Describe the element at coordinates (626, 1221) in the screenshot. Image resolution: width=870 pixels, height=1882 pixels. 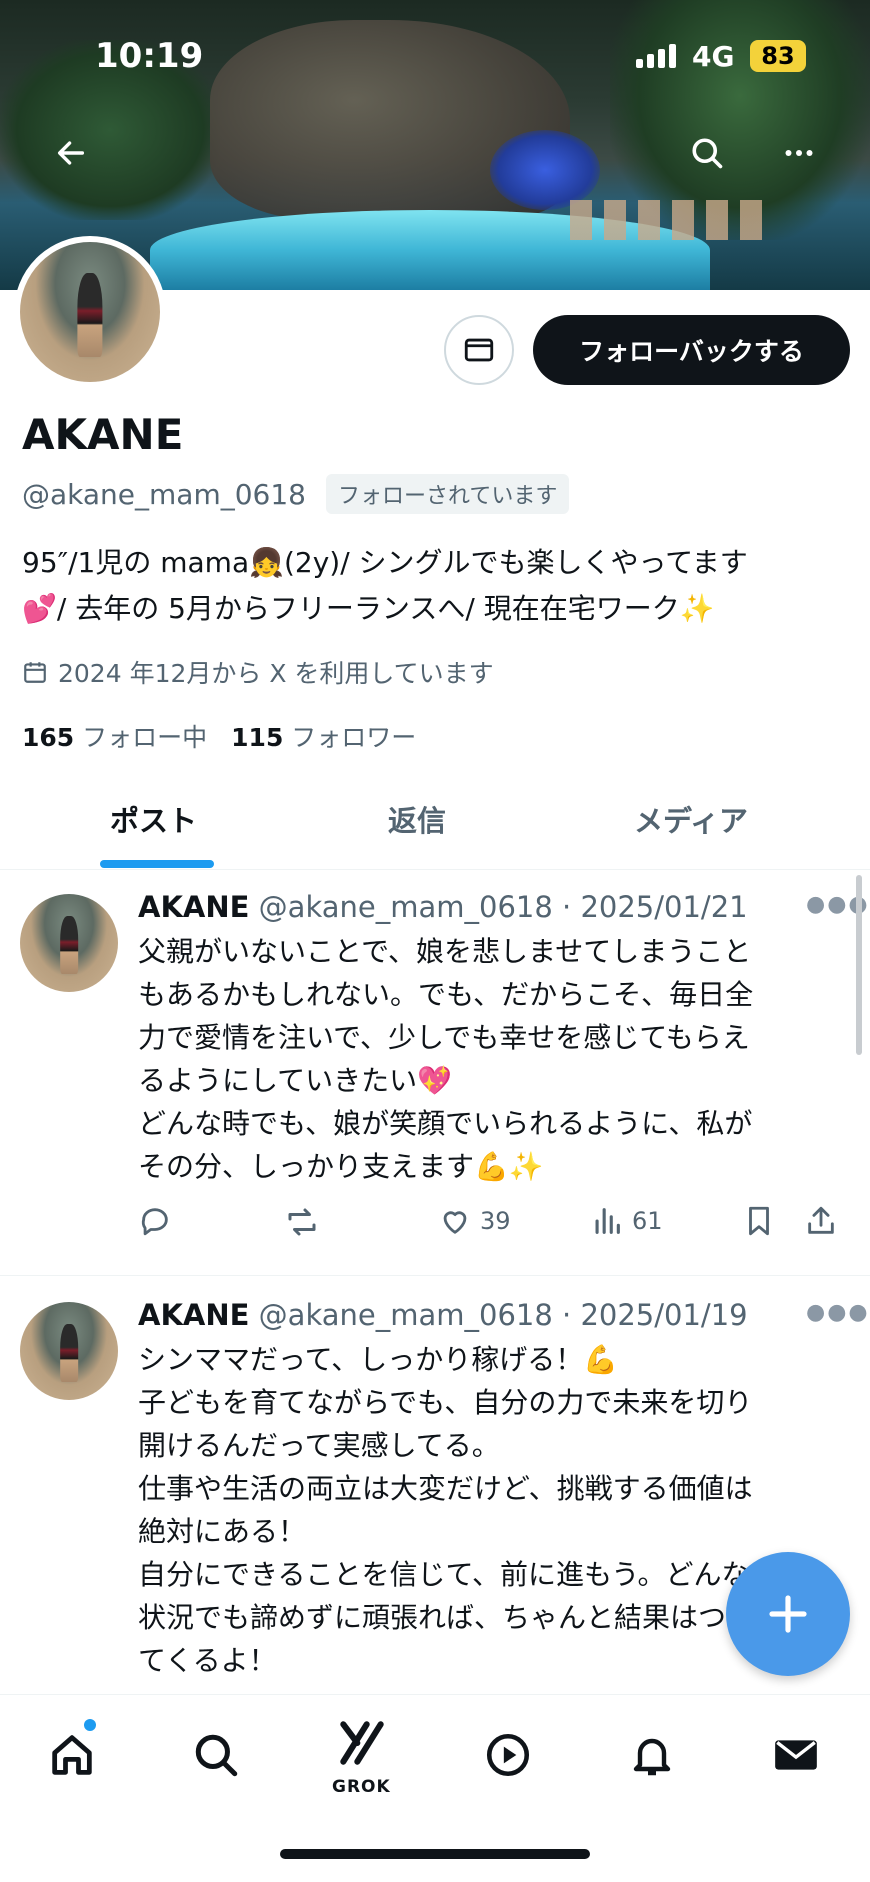
I see `views-button: 61` at that location.